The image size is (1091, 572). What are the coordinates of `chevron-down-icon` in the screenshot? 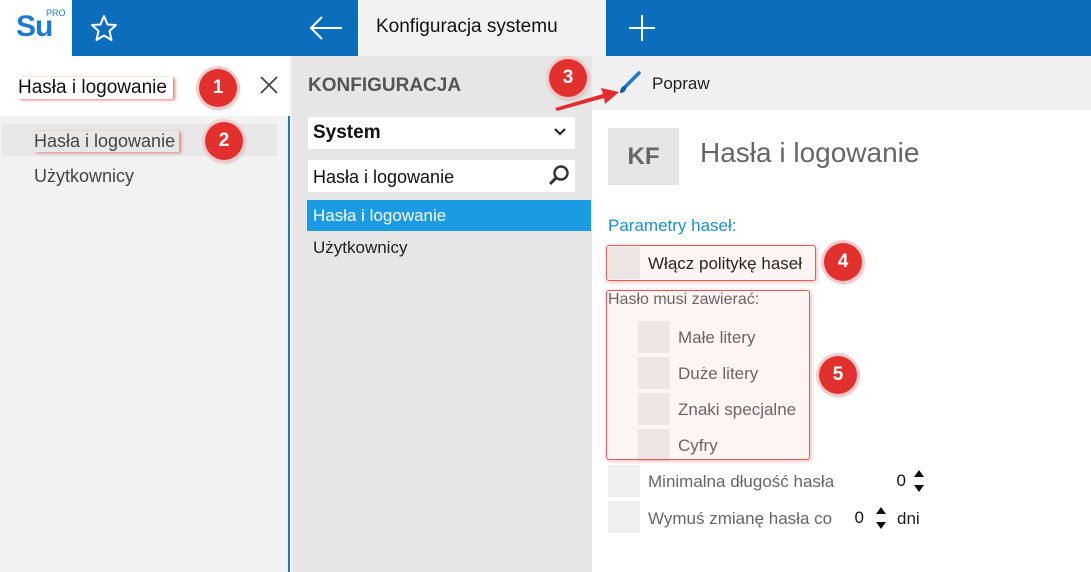 It's located at (560, 132).